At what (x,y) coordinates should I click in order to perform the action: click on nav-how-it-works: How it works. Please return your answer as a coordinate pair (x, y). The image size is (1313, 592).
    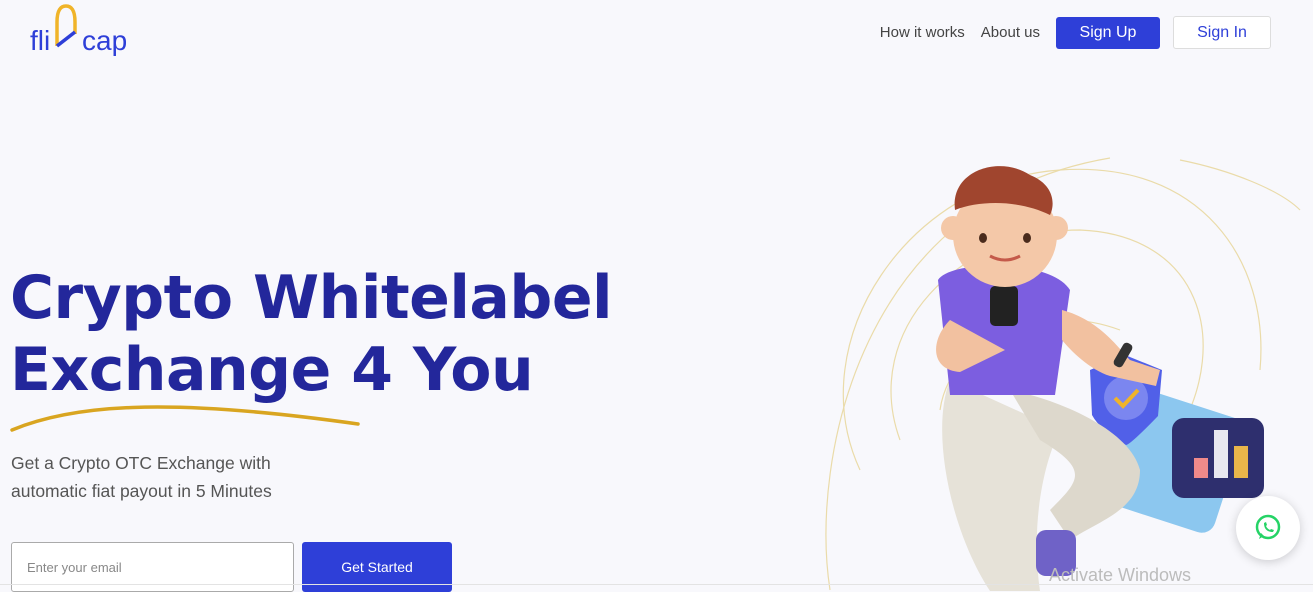
    Looking at the image, I should click on (922, 32).